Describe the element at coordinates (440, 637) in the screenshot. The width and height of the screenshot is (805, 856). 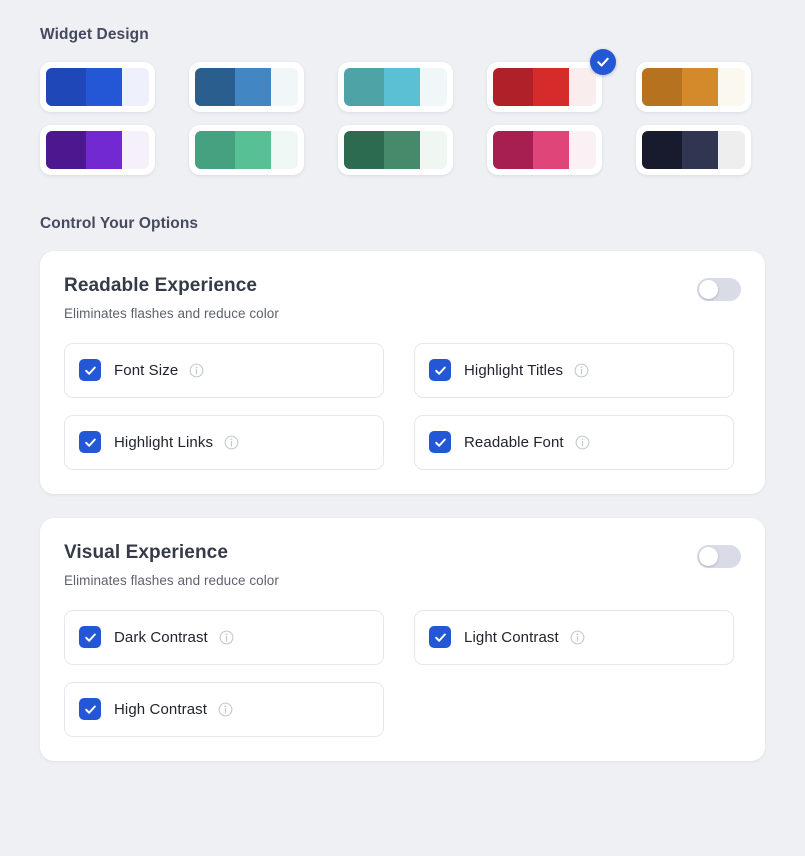
I see `checkbox-light-contrast` at that location.